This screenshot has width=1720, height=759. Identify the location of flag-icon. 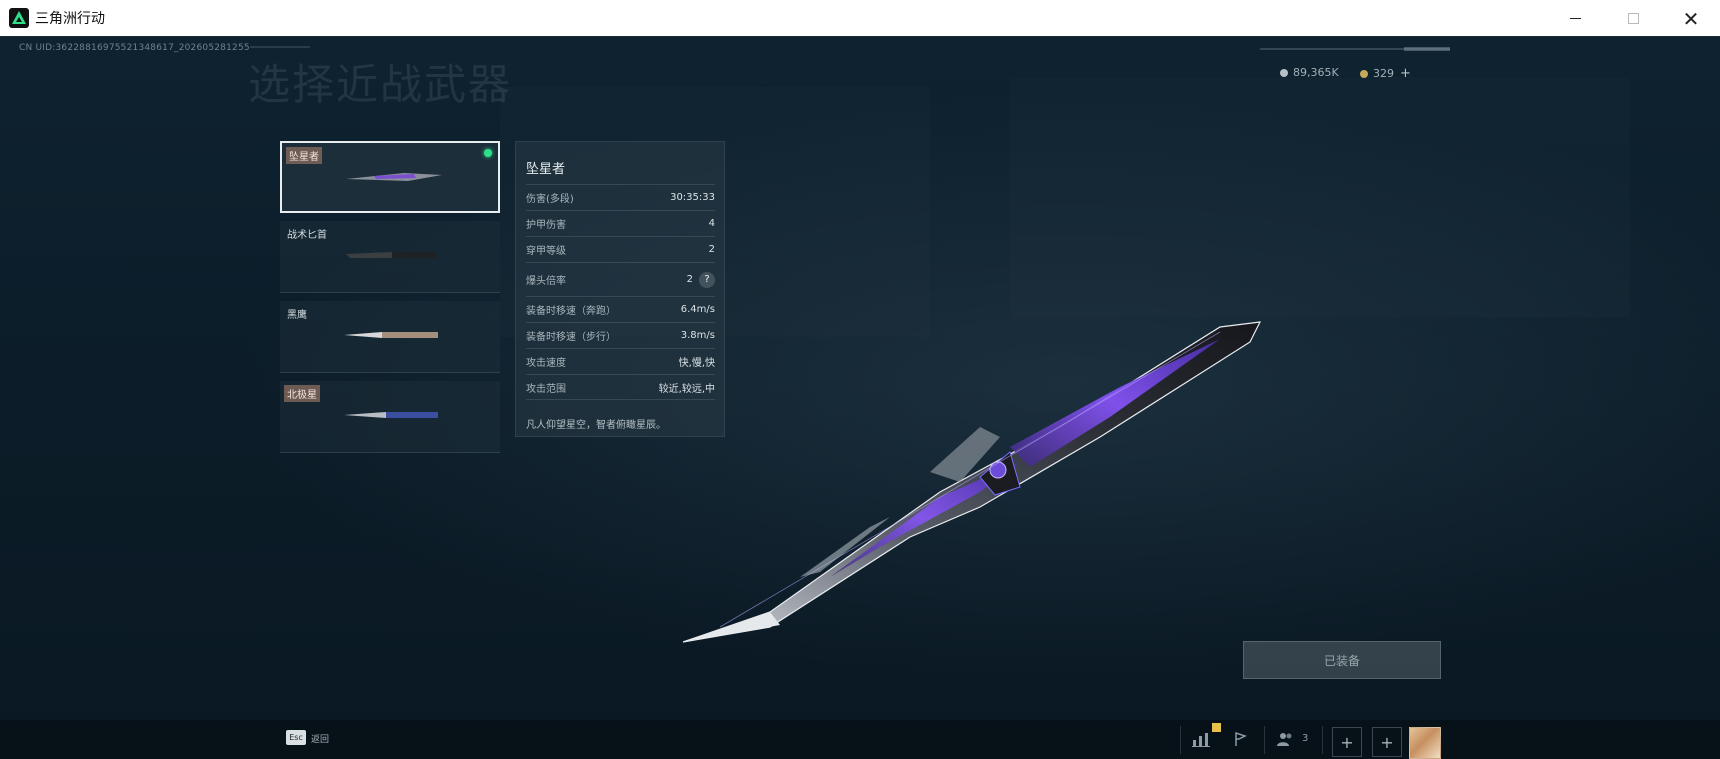
(1241, 739).